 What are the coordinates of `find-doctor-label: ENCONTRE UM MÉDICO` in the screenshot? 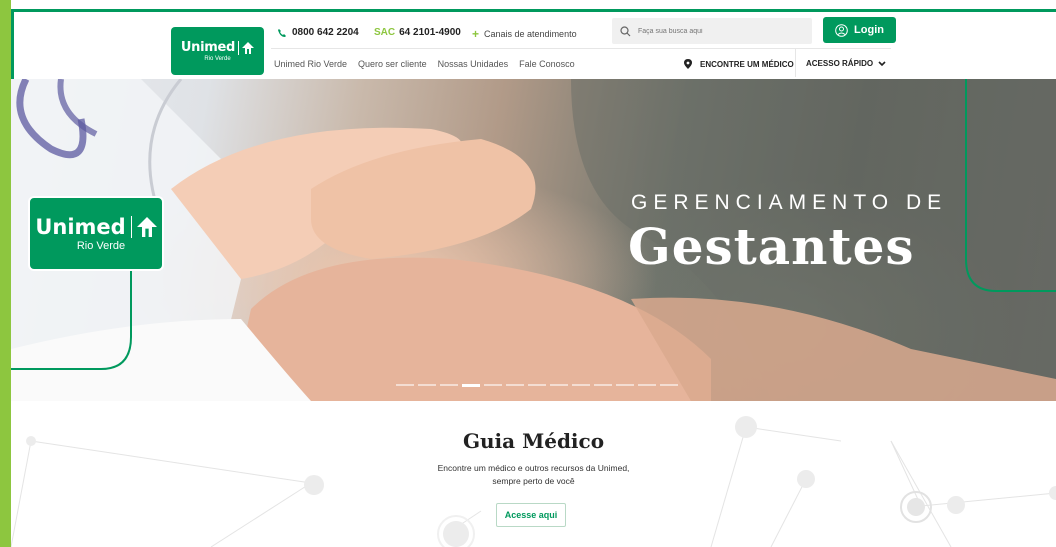 It's located at (747, 64).